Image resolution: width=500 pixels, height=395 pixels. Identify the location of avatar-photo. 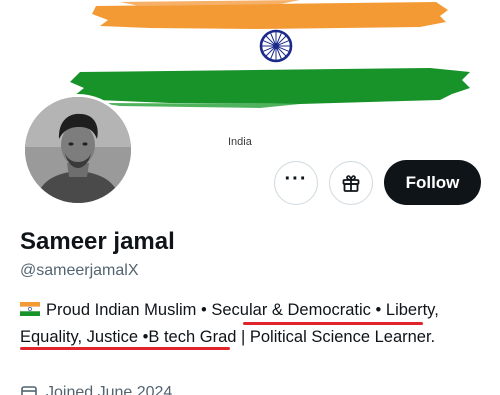
(78, 150).